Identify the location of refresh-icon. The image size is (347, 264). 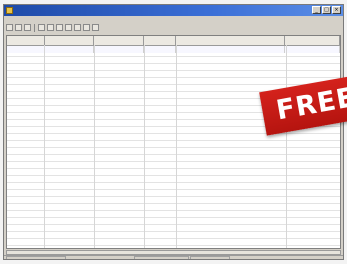
(68, 27).